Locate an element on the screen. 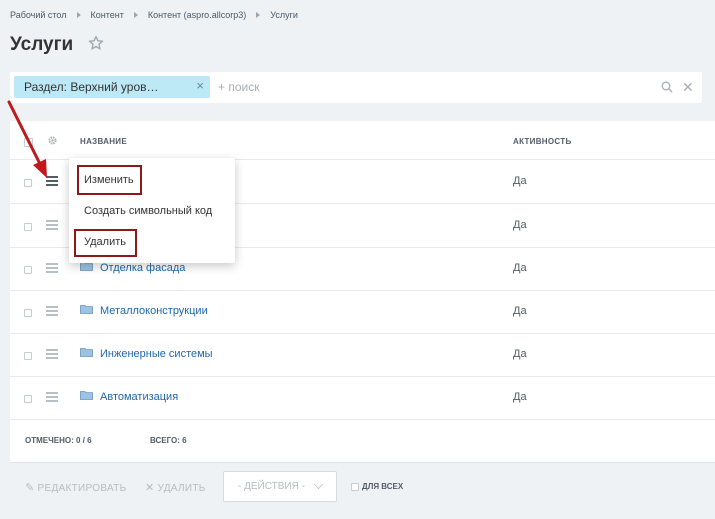 The width and height of the screenshot is (715, 519). delete-button-label: УДАЛИТЬ is located at coordinates (181, 488).